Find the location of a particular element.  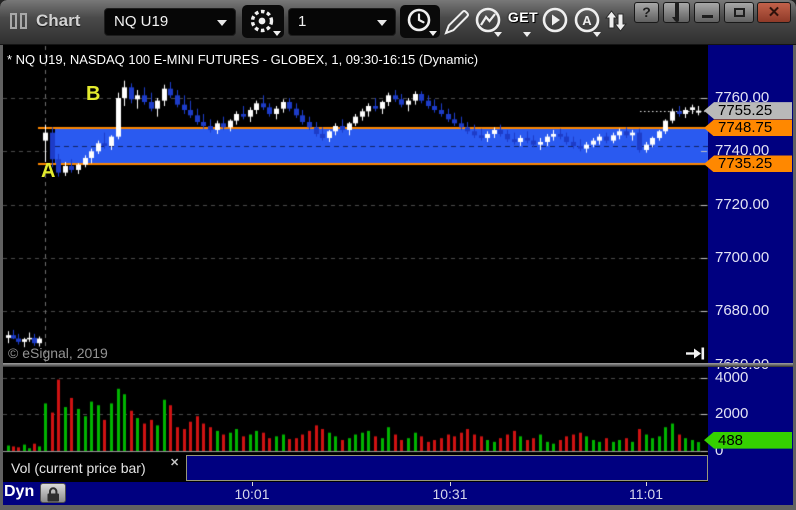

window-title: Chart is located at coordinates (58, 20).